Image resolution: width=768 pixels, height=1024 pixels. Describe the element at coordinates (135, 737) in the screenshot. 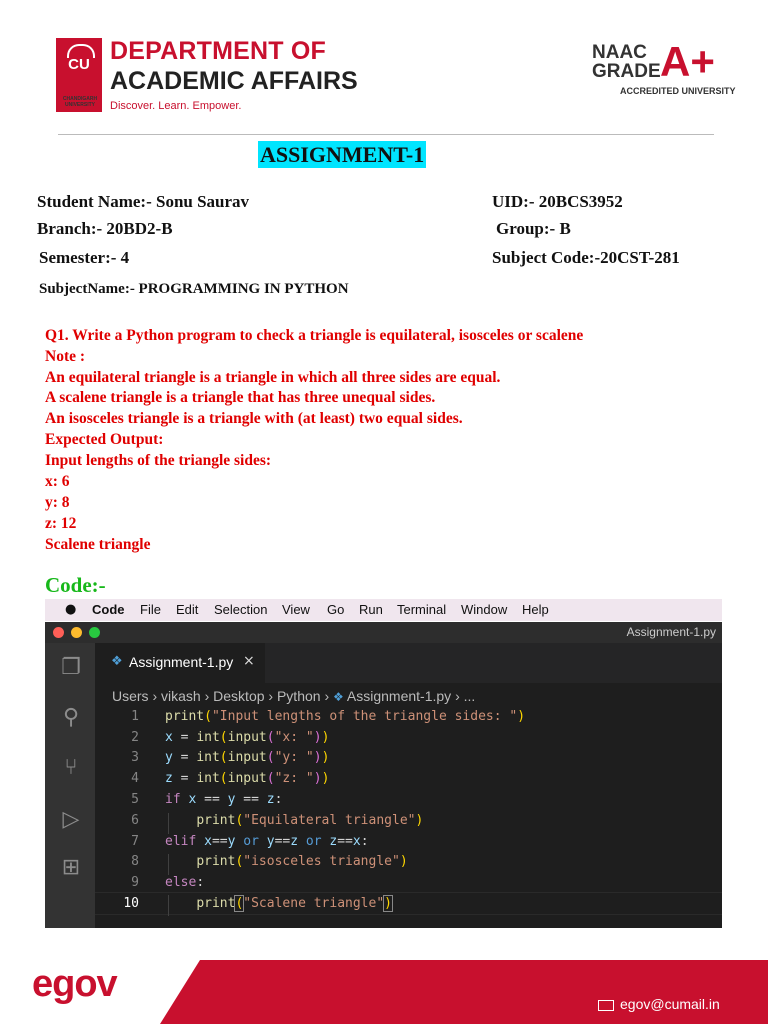

I see `line-number: 2` at that location.